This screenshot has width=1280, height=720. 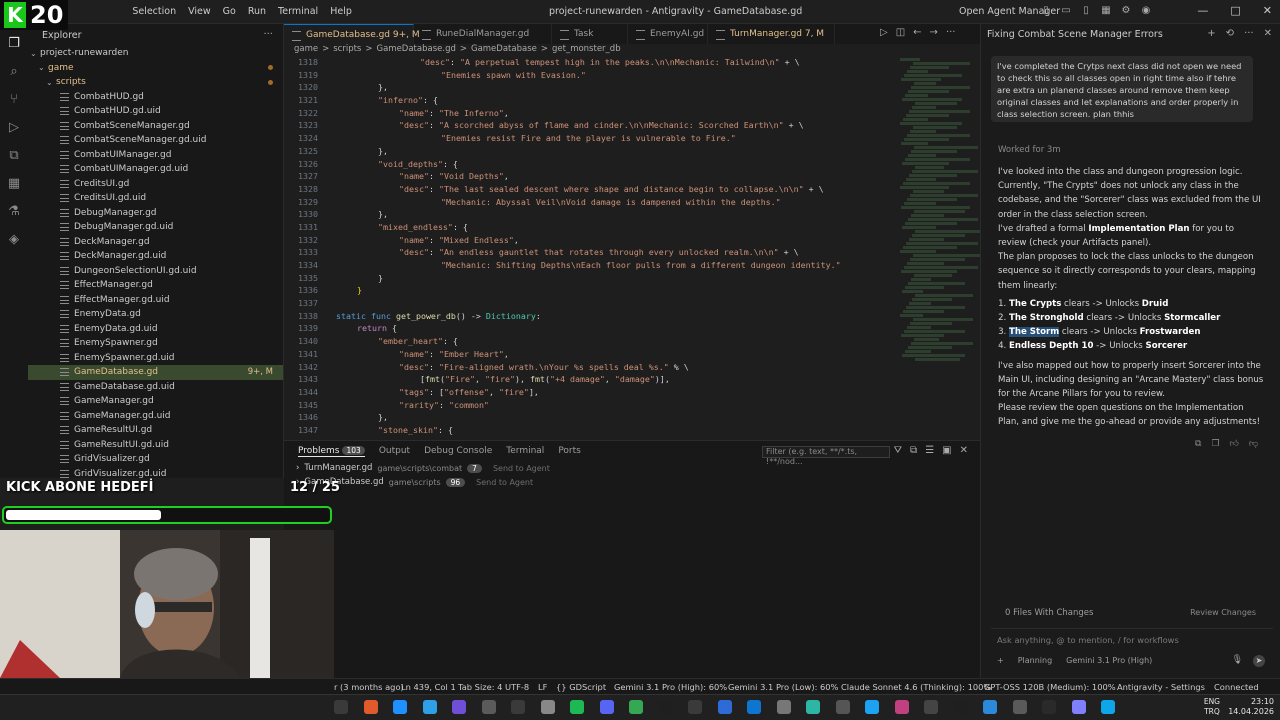 I want to click on open-icon: ⧉, so click(x=1198, y=444).